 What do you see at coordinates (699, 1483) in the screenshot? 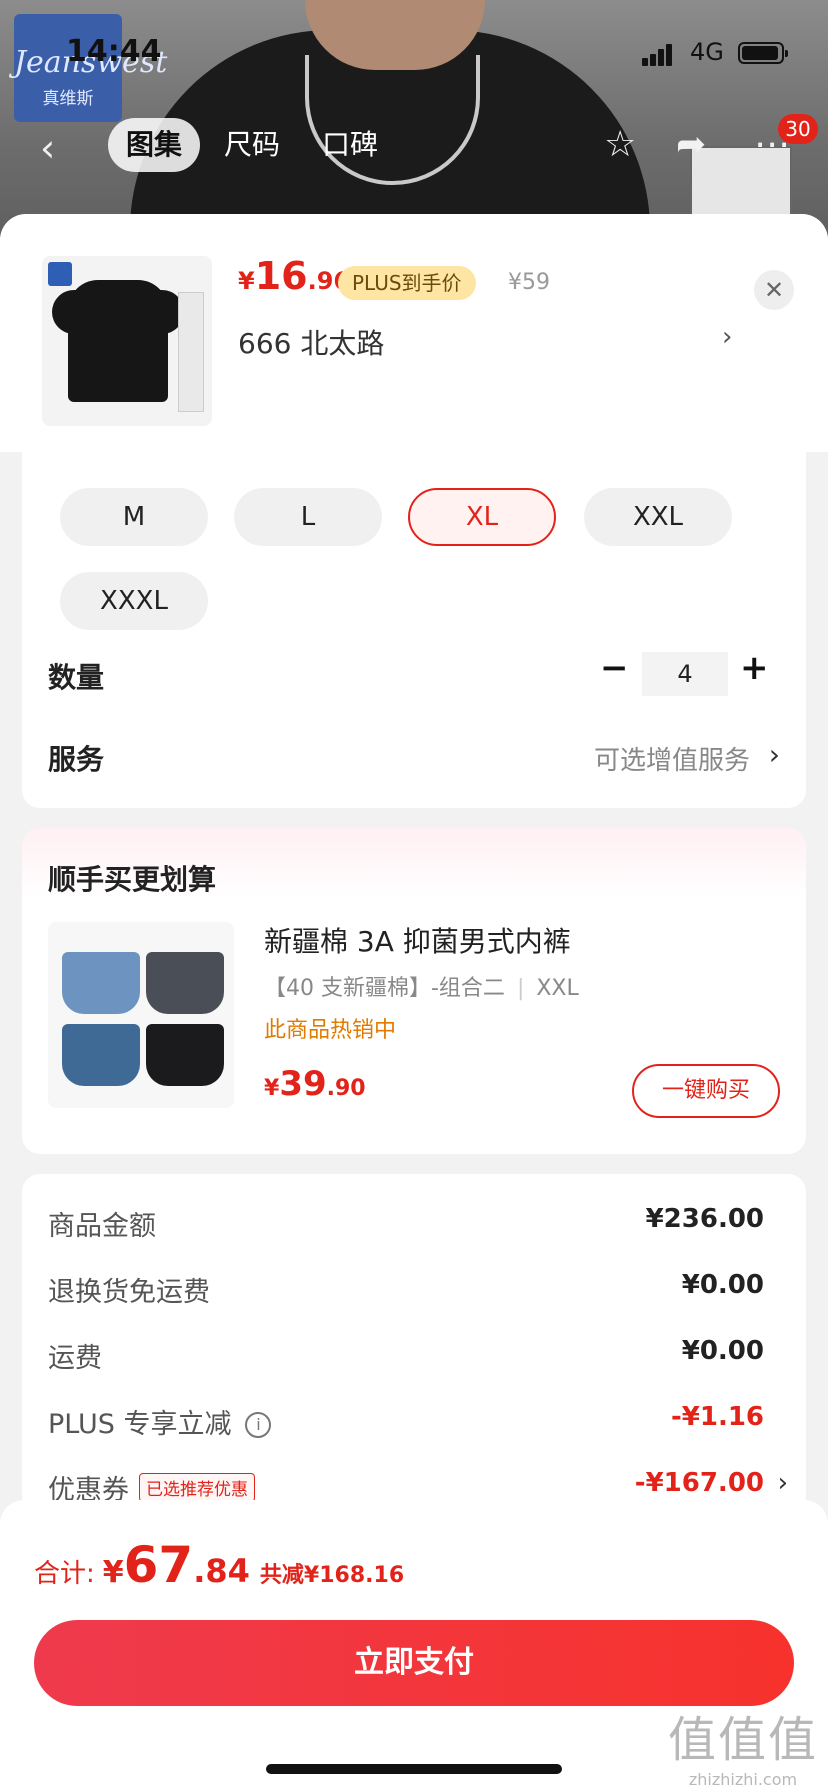
I see `summary-value: -¥167.00` at bounding box center [699, 1483].